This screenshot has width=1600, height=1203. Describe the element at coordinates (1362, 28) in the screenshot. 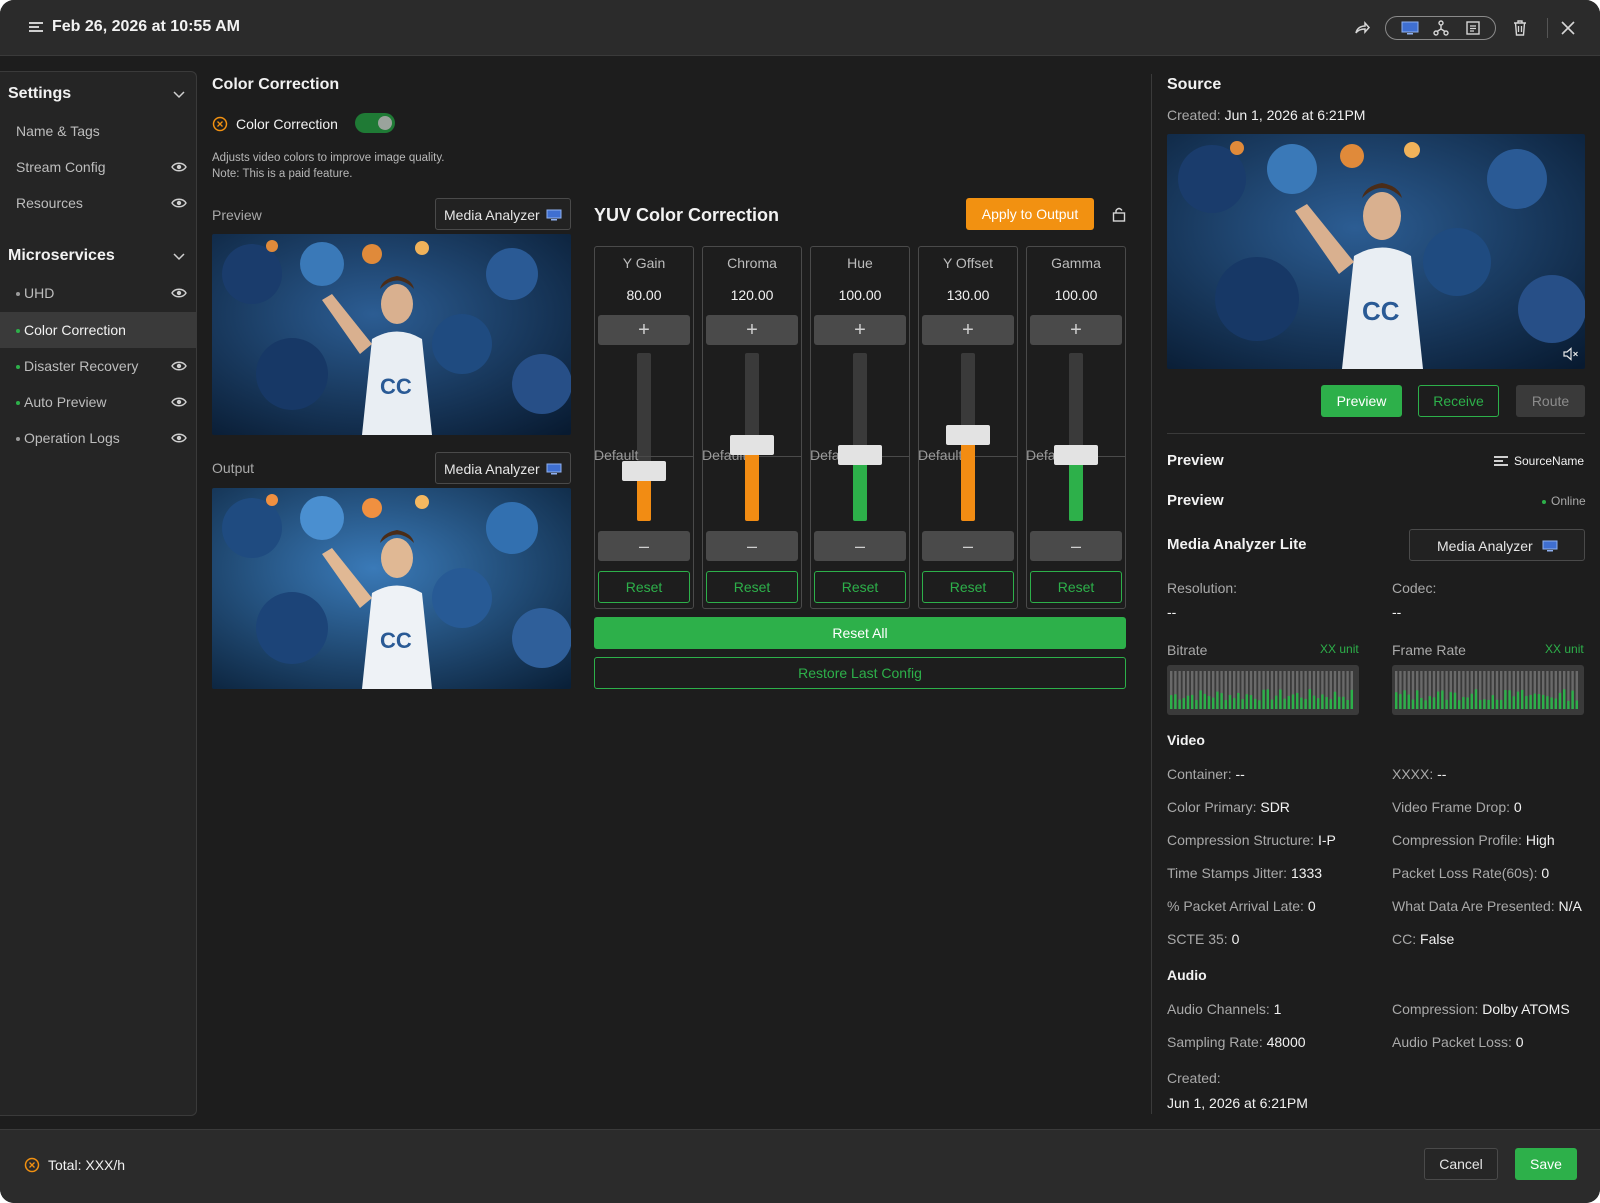

I see `share-icon` at that location.